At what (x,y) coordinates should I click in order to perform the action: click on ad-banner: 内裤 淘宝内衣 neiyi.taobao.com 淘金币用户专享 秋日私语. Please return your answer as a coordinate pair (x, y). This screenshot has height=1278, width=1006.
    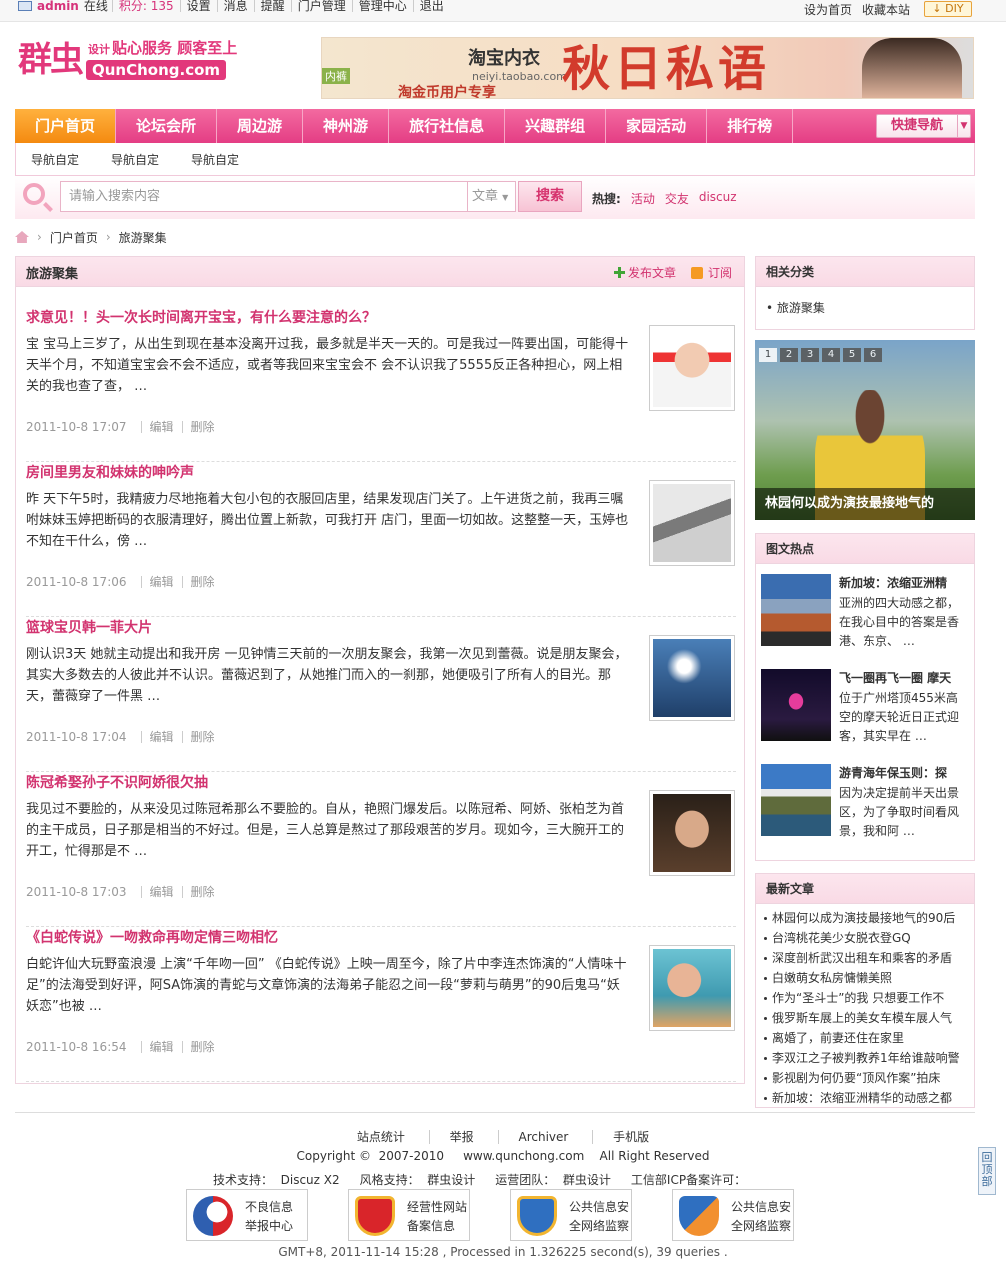
    Looking at the image, I should click on (647, 68).